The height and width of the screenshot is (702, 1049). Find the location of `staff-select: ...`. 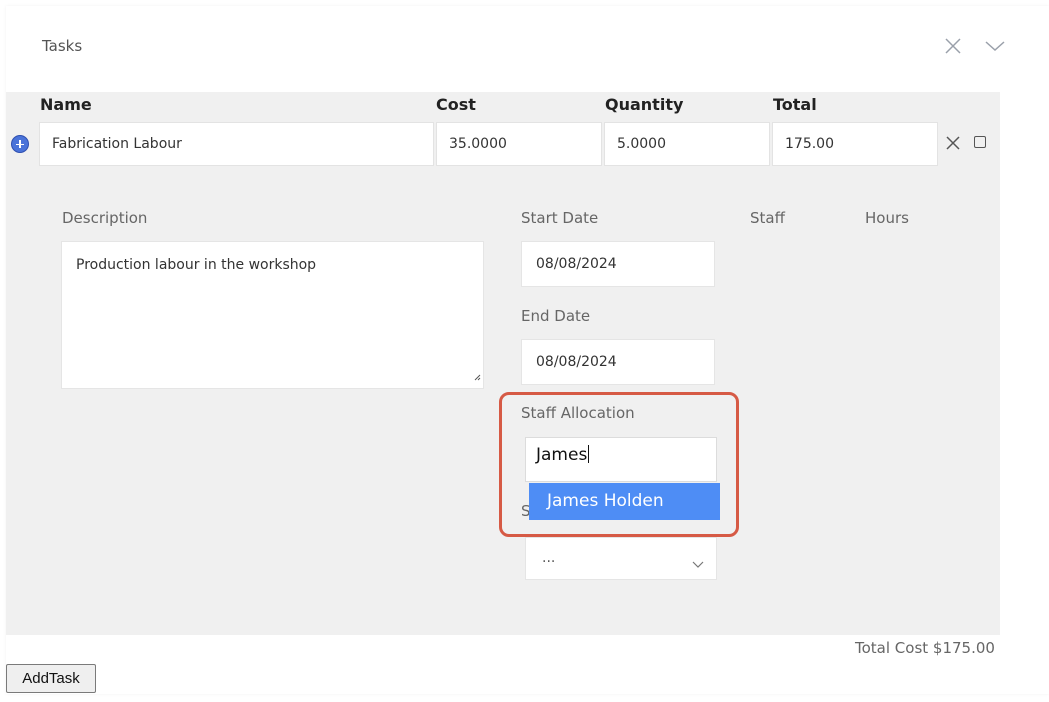

staff-select: ... is located at coordinates (621, 558).